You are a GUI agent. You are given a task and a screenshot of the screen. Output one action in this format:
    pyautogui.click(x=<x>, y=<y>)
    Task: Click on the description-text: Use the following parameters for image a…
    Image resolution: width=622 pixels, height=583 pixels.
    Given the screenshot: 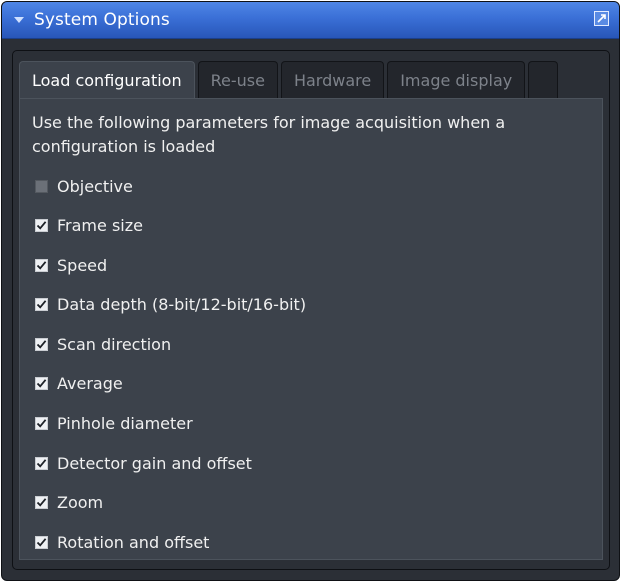 What is the action you would take?
    pyautogui.click(x=269, y=134)
    